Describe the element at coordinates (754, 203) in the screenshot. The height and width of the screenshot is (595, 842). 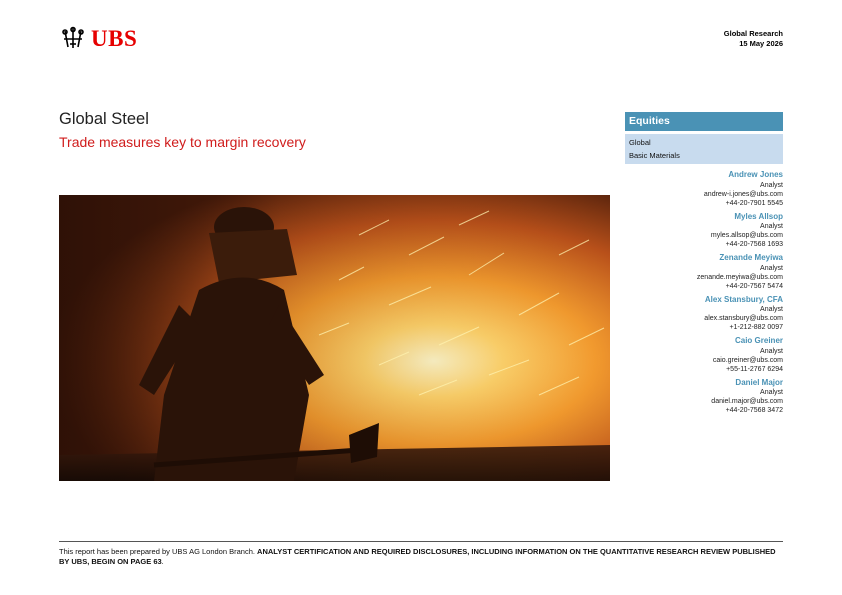
I see `analyst-phone: +44-20-7901 5545` at that location.